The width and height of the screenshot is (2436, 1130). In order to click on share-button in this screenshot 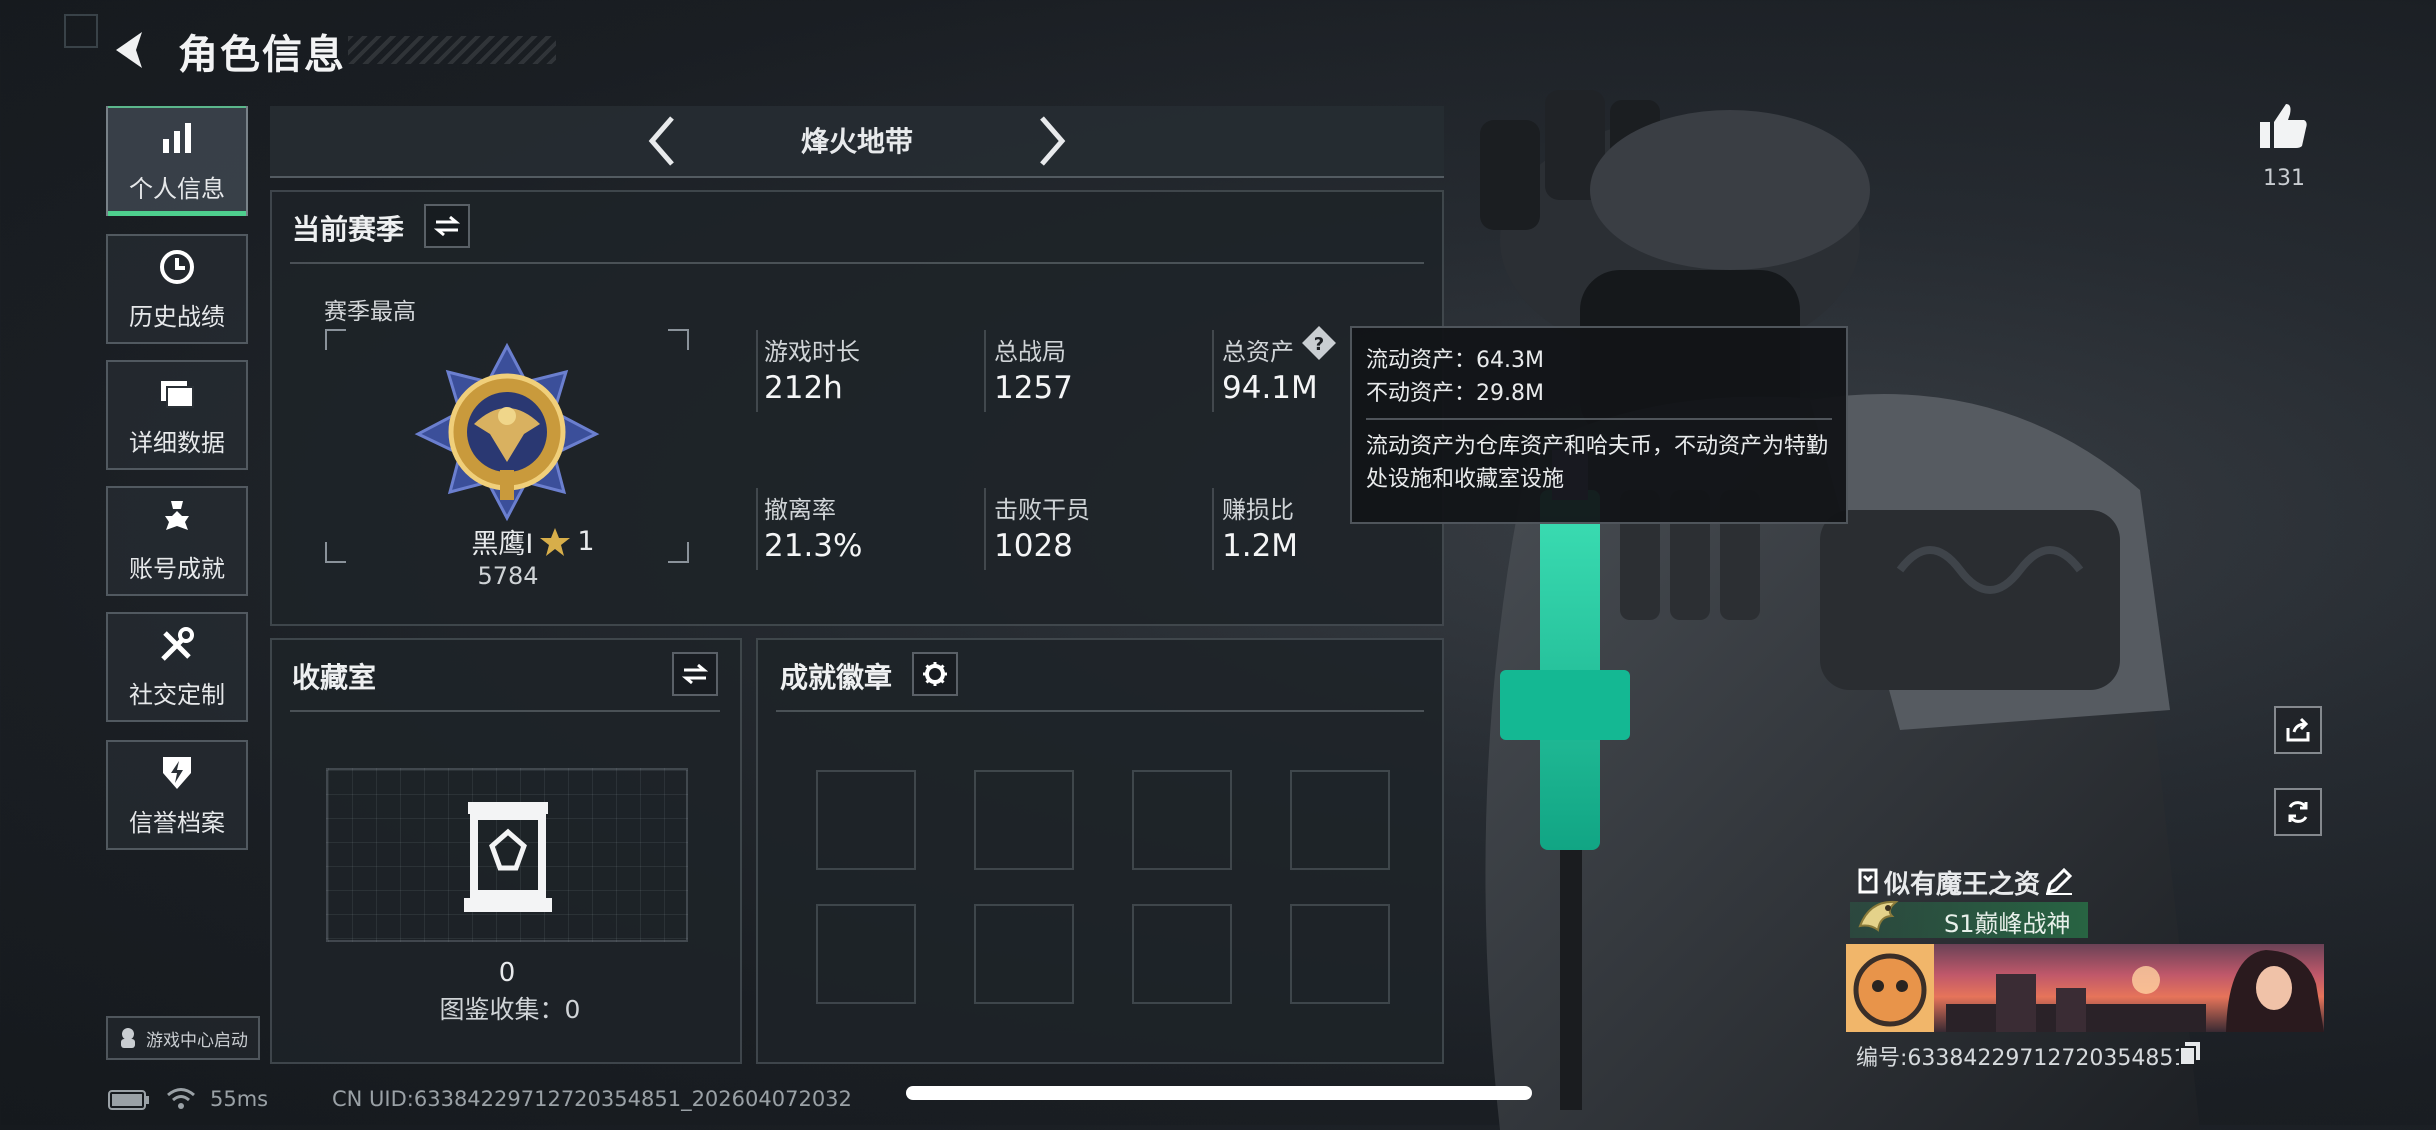, I will do `click(2298, 730)`.